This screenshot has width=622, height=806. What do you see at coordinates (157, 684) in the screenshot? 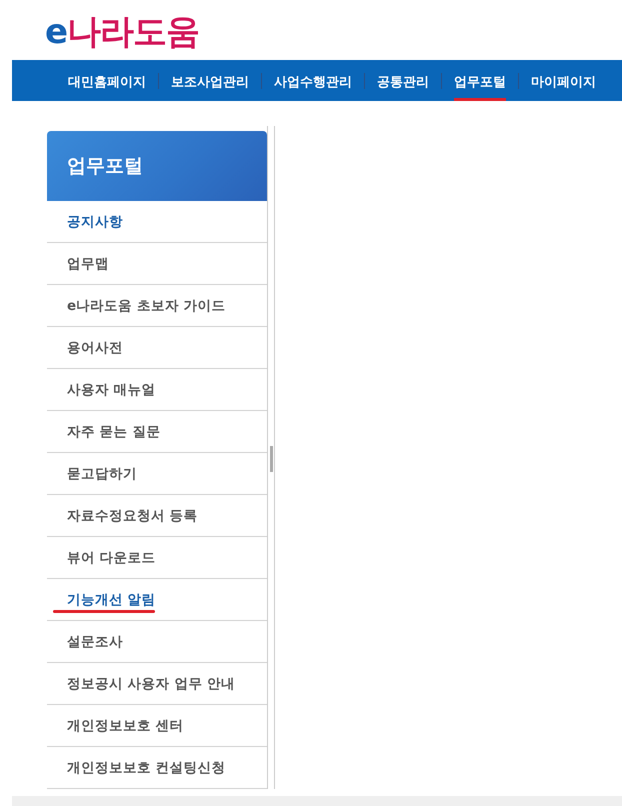
I see `sidebar-item: 정보공시 사용자 업무 안내` at bounding box center [157, 684].